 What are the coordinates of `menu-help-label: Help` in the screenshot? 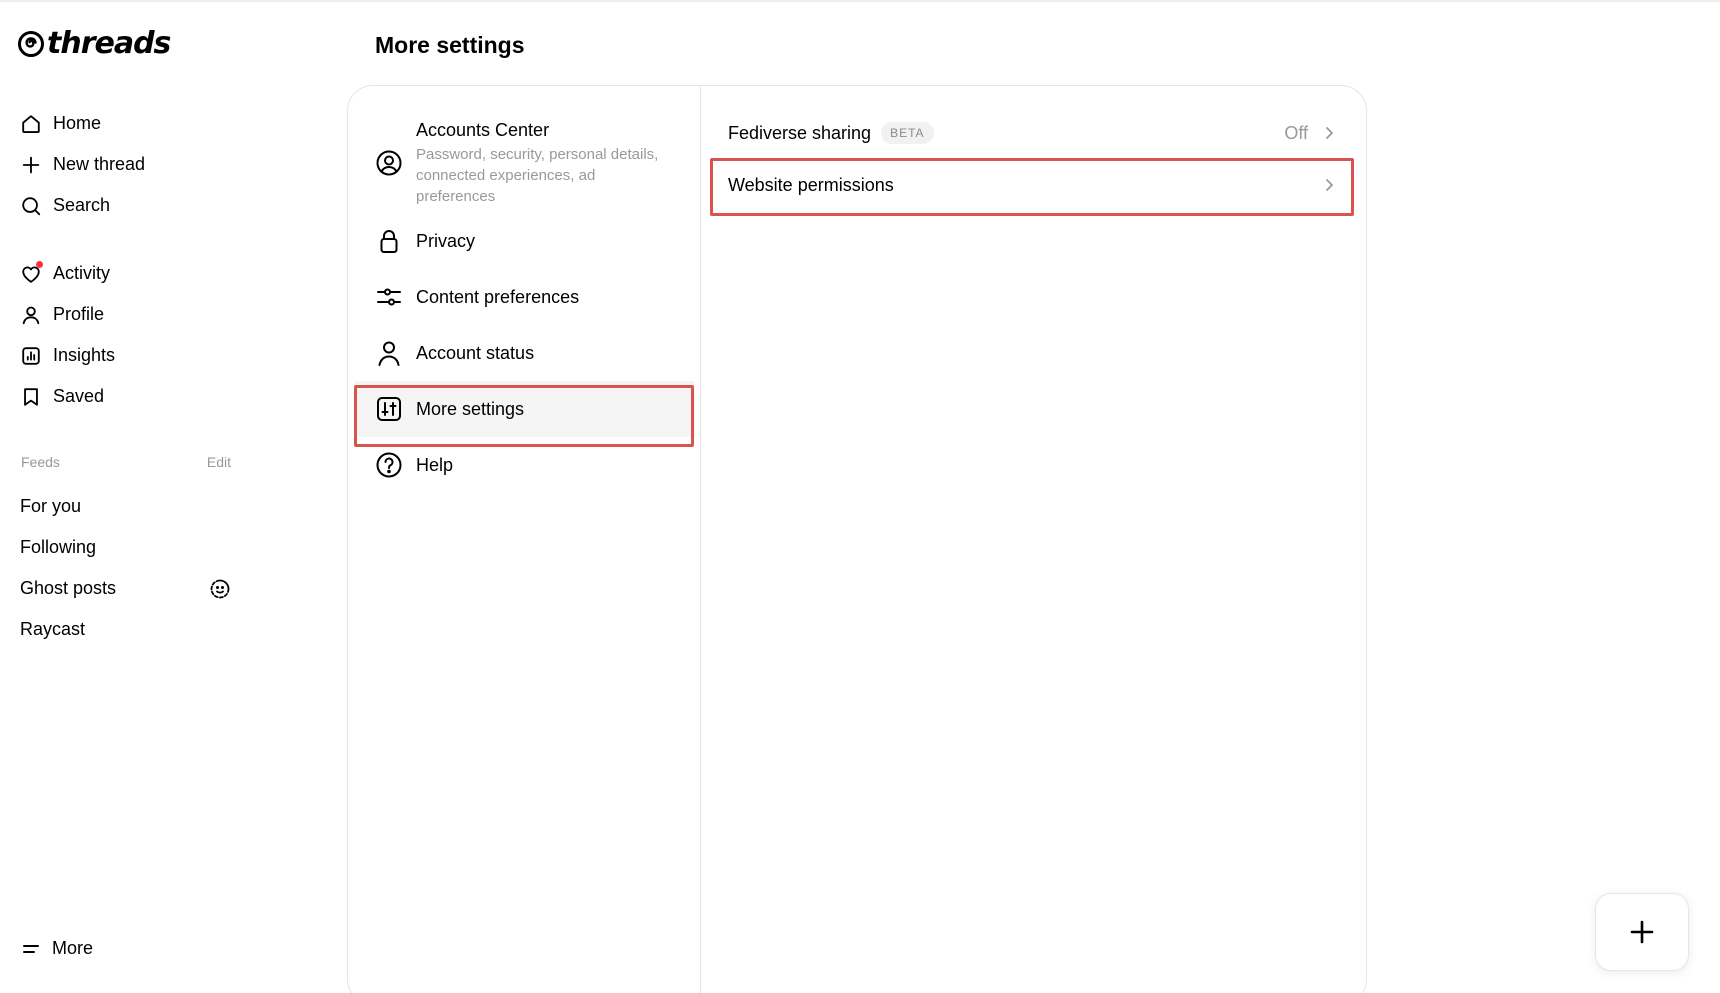 It's located at (435, 464).